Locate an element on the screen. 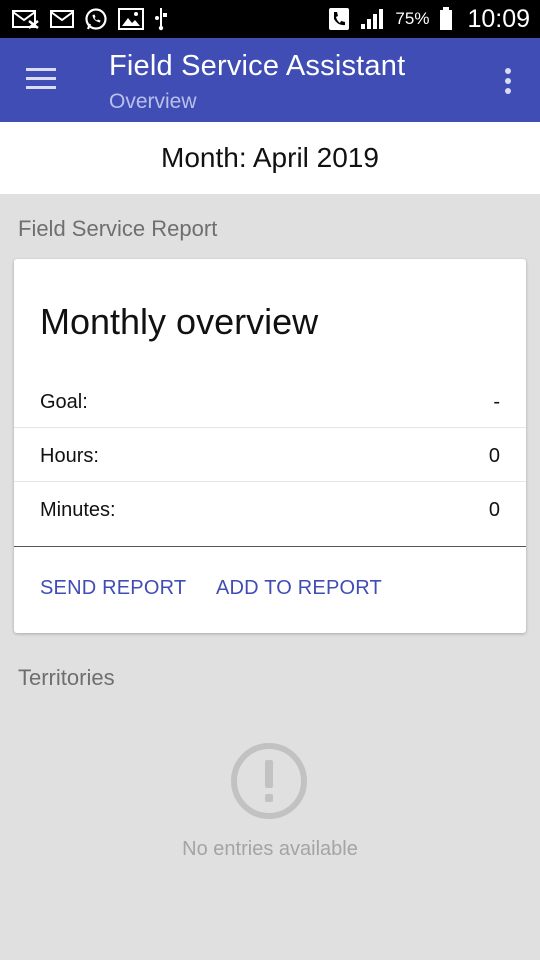  app-bar: Field Service Assistant Overview is located at coordinates (270, 80).